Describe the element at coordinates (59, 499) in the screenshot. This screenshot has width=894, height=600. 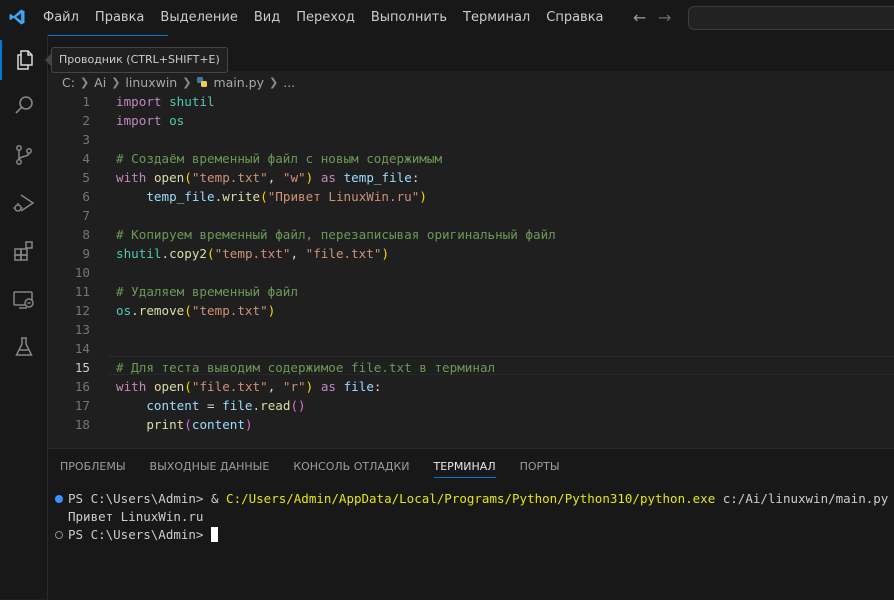
I see `command-success-dot-icon` at that location.